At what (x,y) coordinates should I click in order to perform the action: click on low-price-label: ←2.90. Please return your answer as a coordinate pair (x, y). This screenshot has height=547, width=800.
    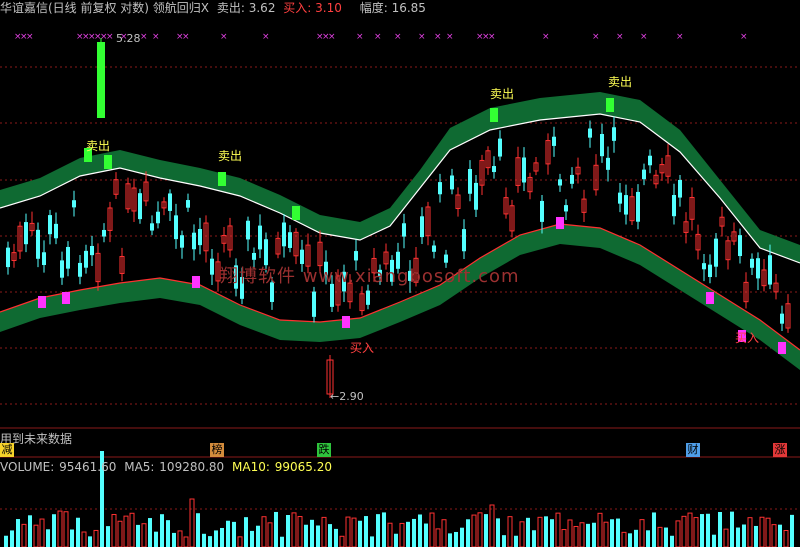
    Looking at the image, I should click on (347, 396).